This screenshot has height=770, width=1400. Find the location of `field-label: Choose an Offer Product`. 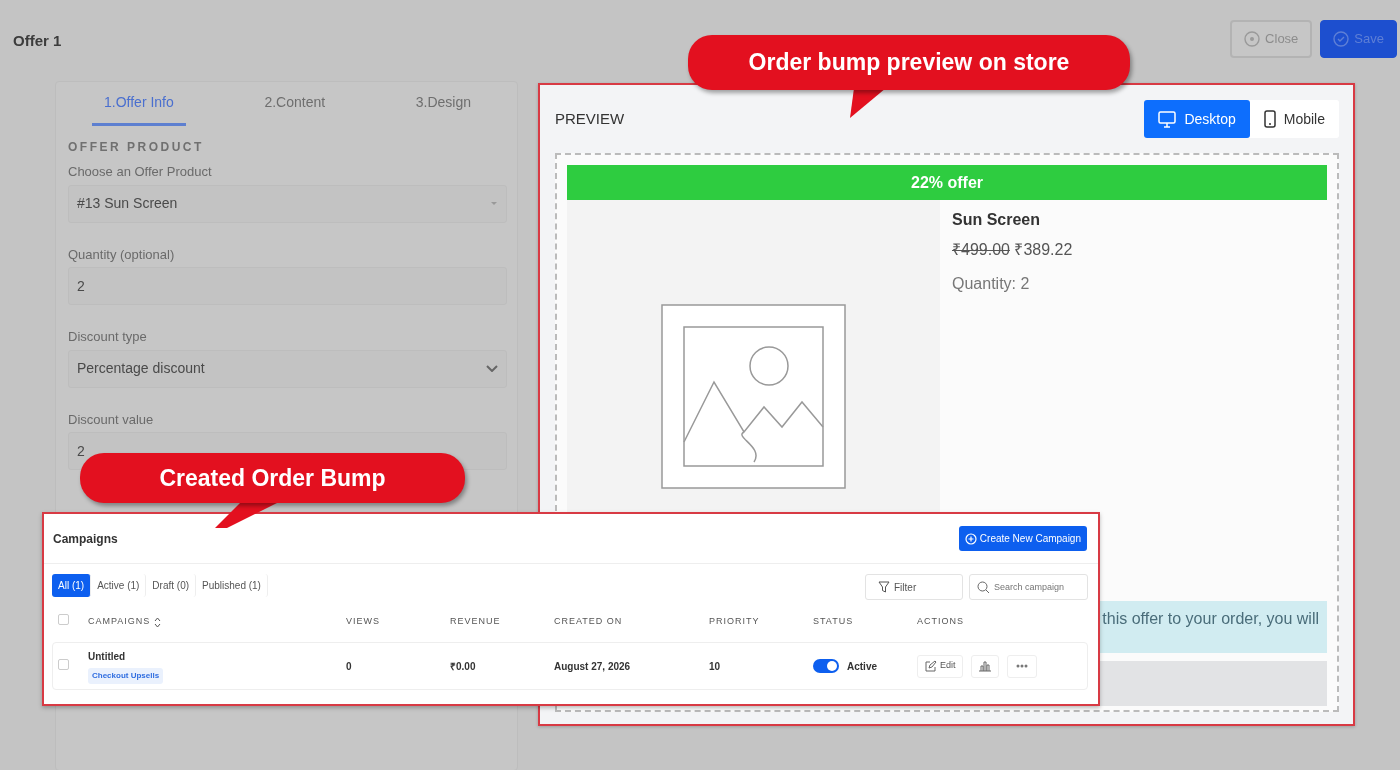

field-label: Choose an Offer Product is located at coordinates (140, 172).